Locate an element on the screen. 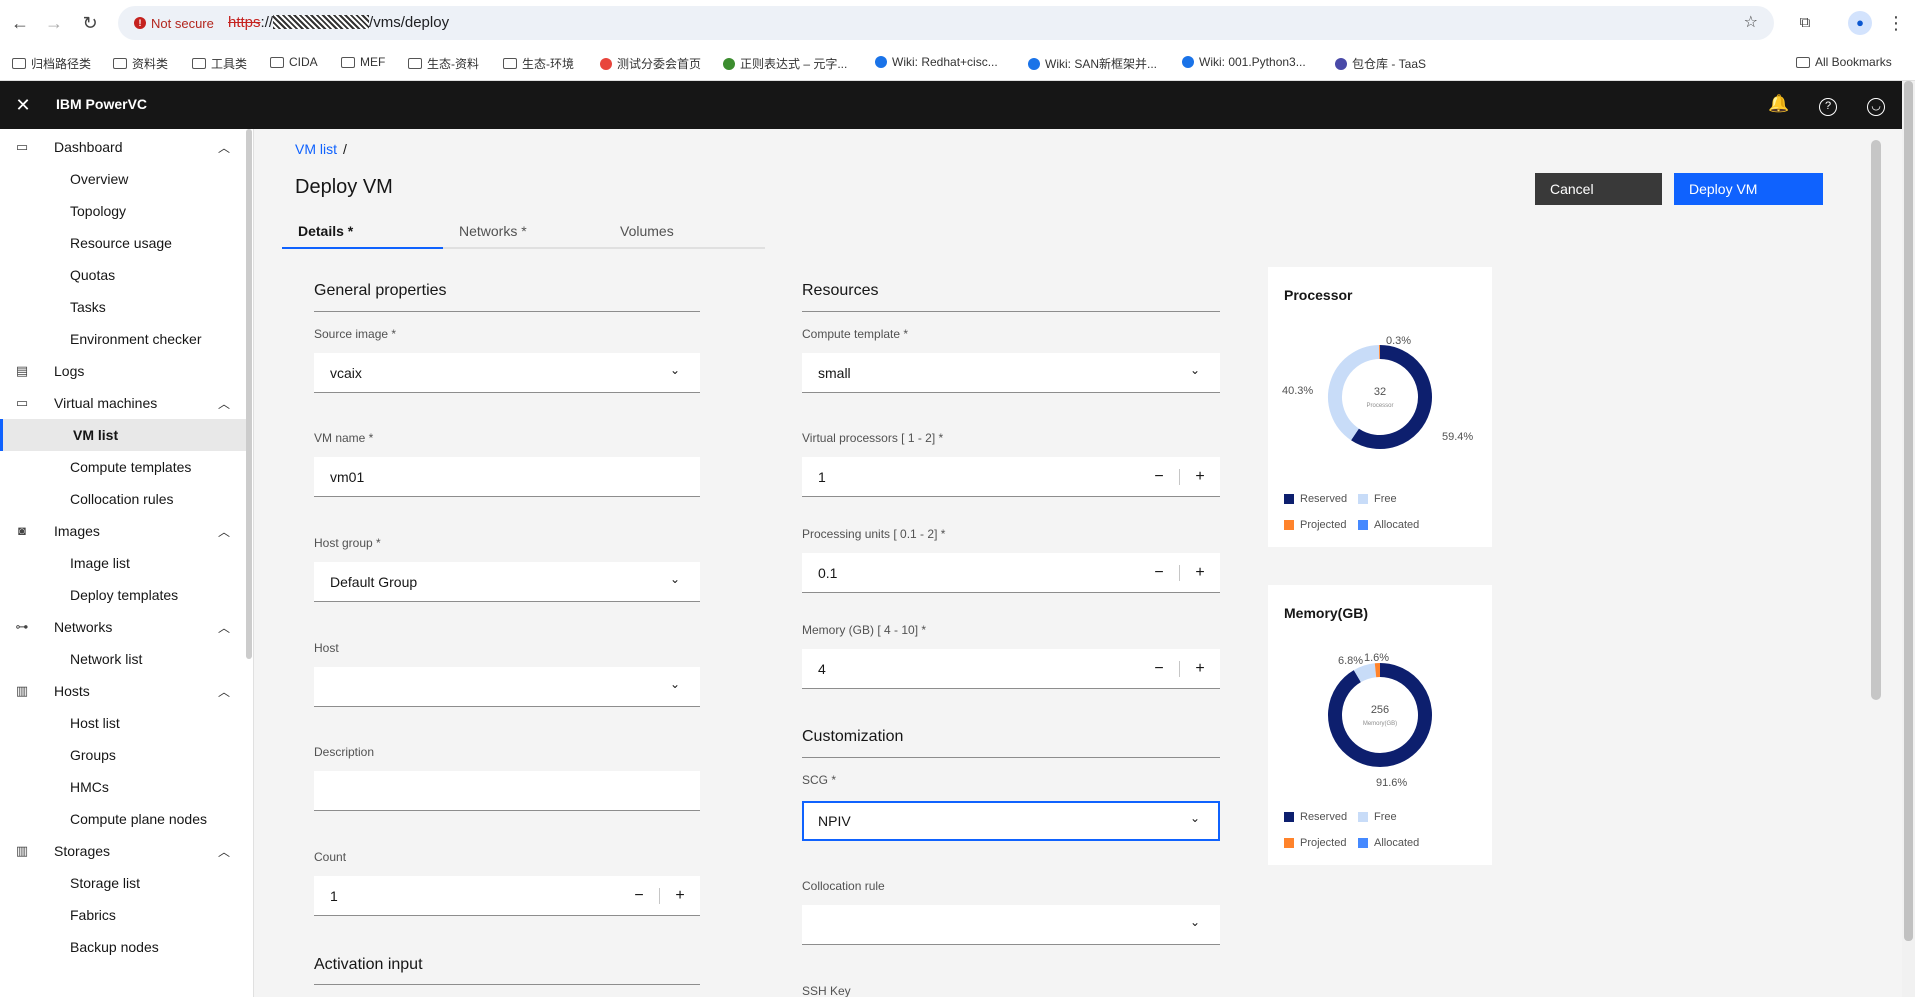 The width and height of the screenshot is (1915, 997). page-scrollbar-thumb is located at coordinates (1908, 511).